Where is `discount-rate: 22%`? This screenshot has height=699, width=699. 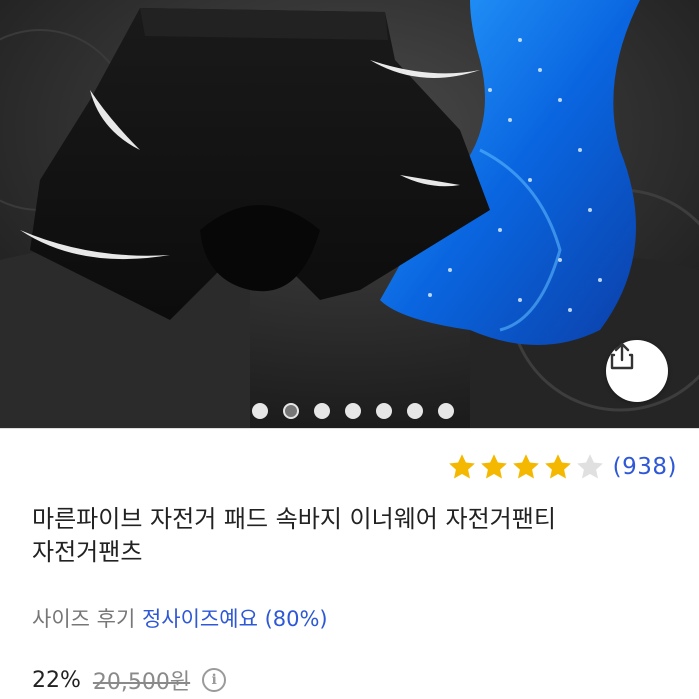
discount-rate: 22% is located at coordinates (56, 680).